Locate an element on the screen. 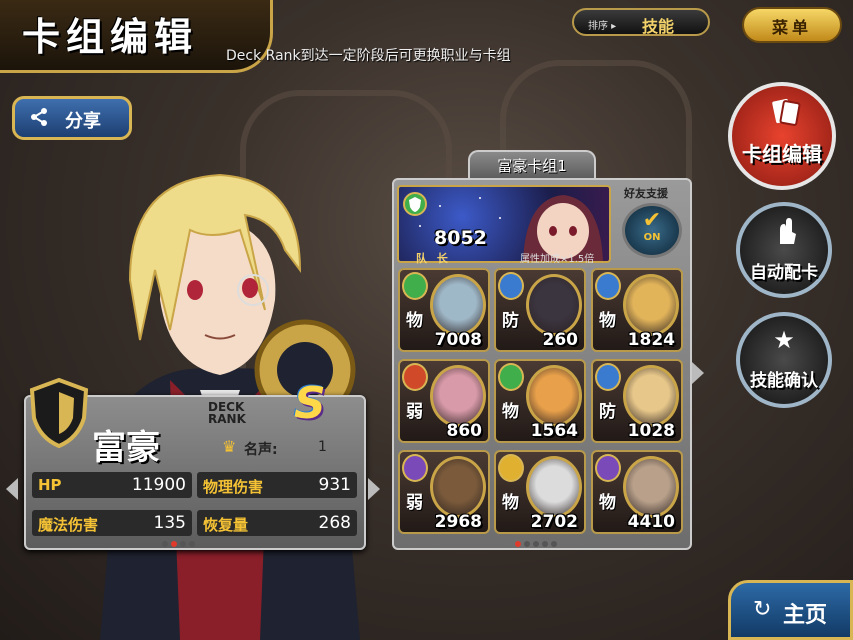  job-page-dots is located at coordinates (178, 544).